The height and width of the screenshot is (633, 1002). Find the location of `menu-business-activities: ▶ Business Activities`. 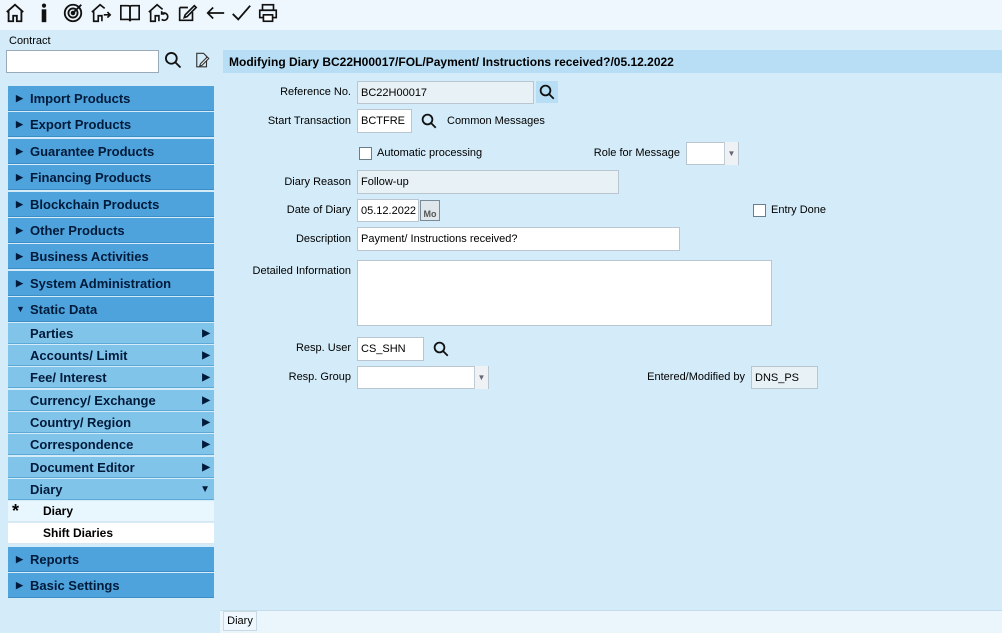

menu-business-activities: ▶ Business Activities is located at coordinates (111, 256).